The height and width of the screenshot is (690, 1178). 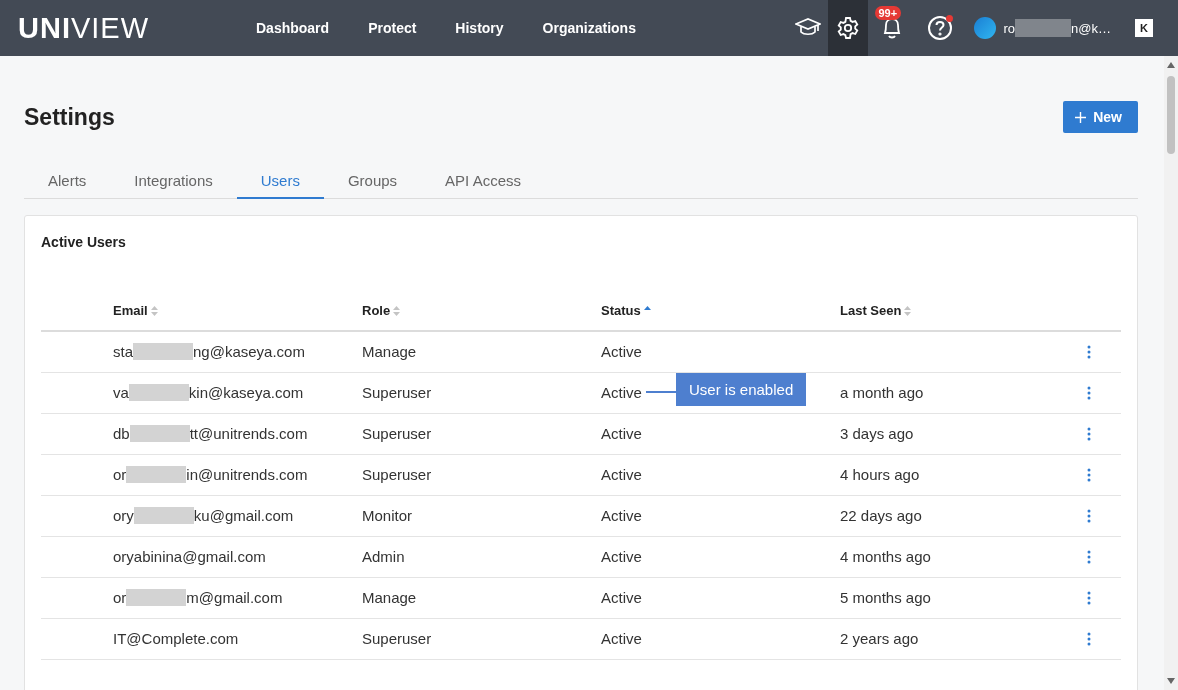 I want to click on new-button: New, so click(x=1100, y=117).